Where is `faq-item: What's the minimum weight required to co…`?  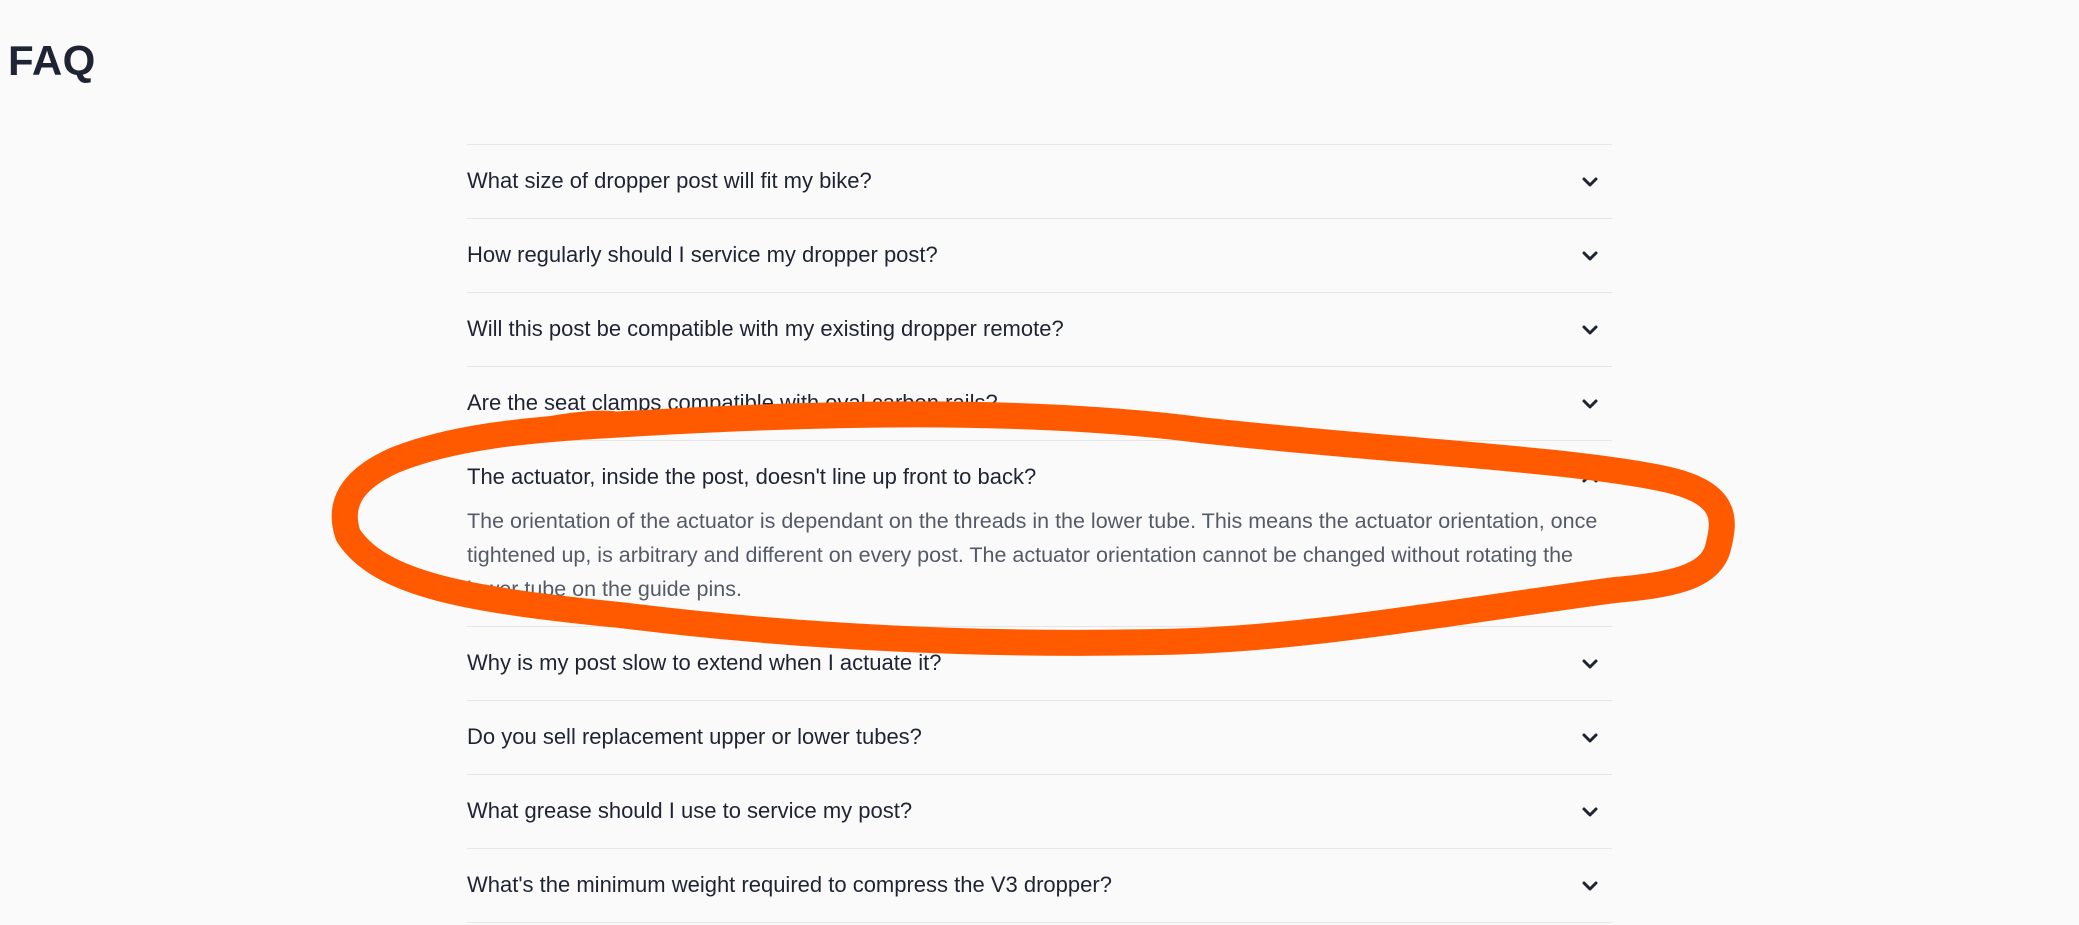
faq-item: What's the minimum weight required to co… is located at coordinates (1039, 886).